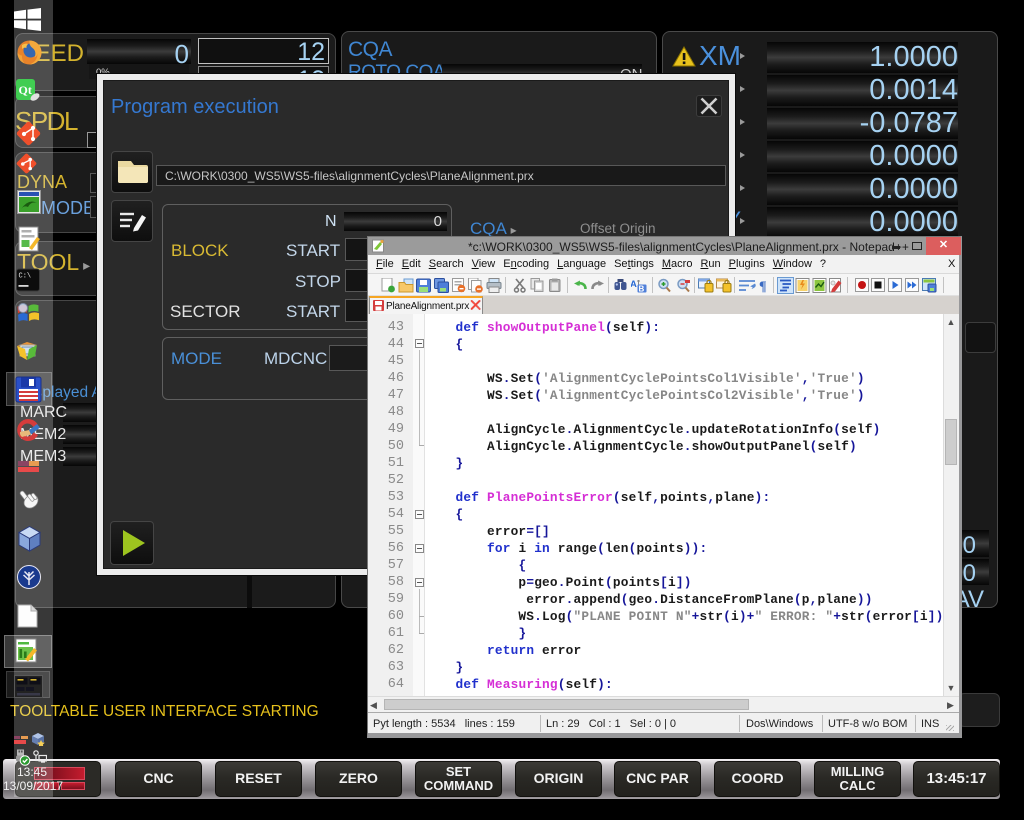 This screenshot has height=820, width=1024. Describe the element at coordinates (25, 90) in the screenshot. I see `svg-text: Qt` at that location.